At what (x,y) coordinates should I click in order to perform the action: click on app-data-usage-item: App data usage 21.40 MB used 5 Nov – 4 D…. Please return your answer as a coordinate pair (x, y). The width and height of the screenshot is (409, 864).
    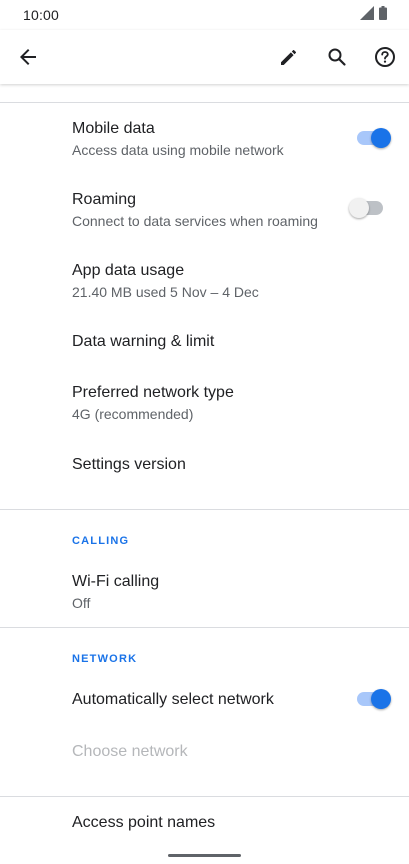
    Looking at the image, I should click on (165, 281).